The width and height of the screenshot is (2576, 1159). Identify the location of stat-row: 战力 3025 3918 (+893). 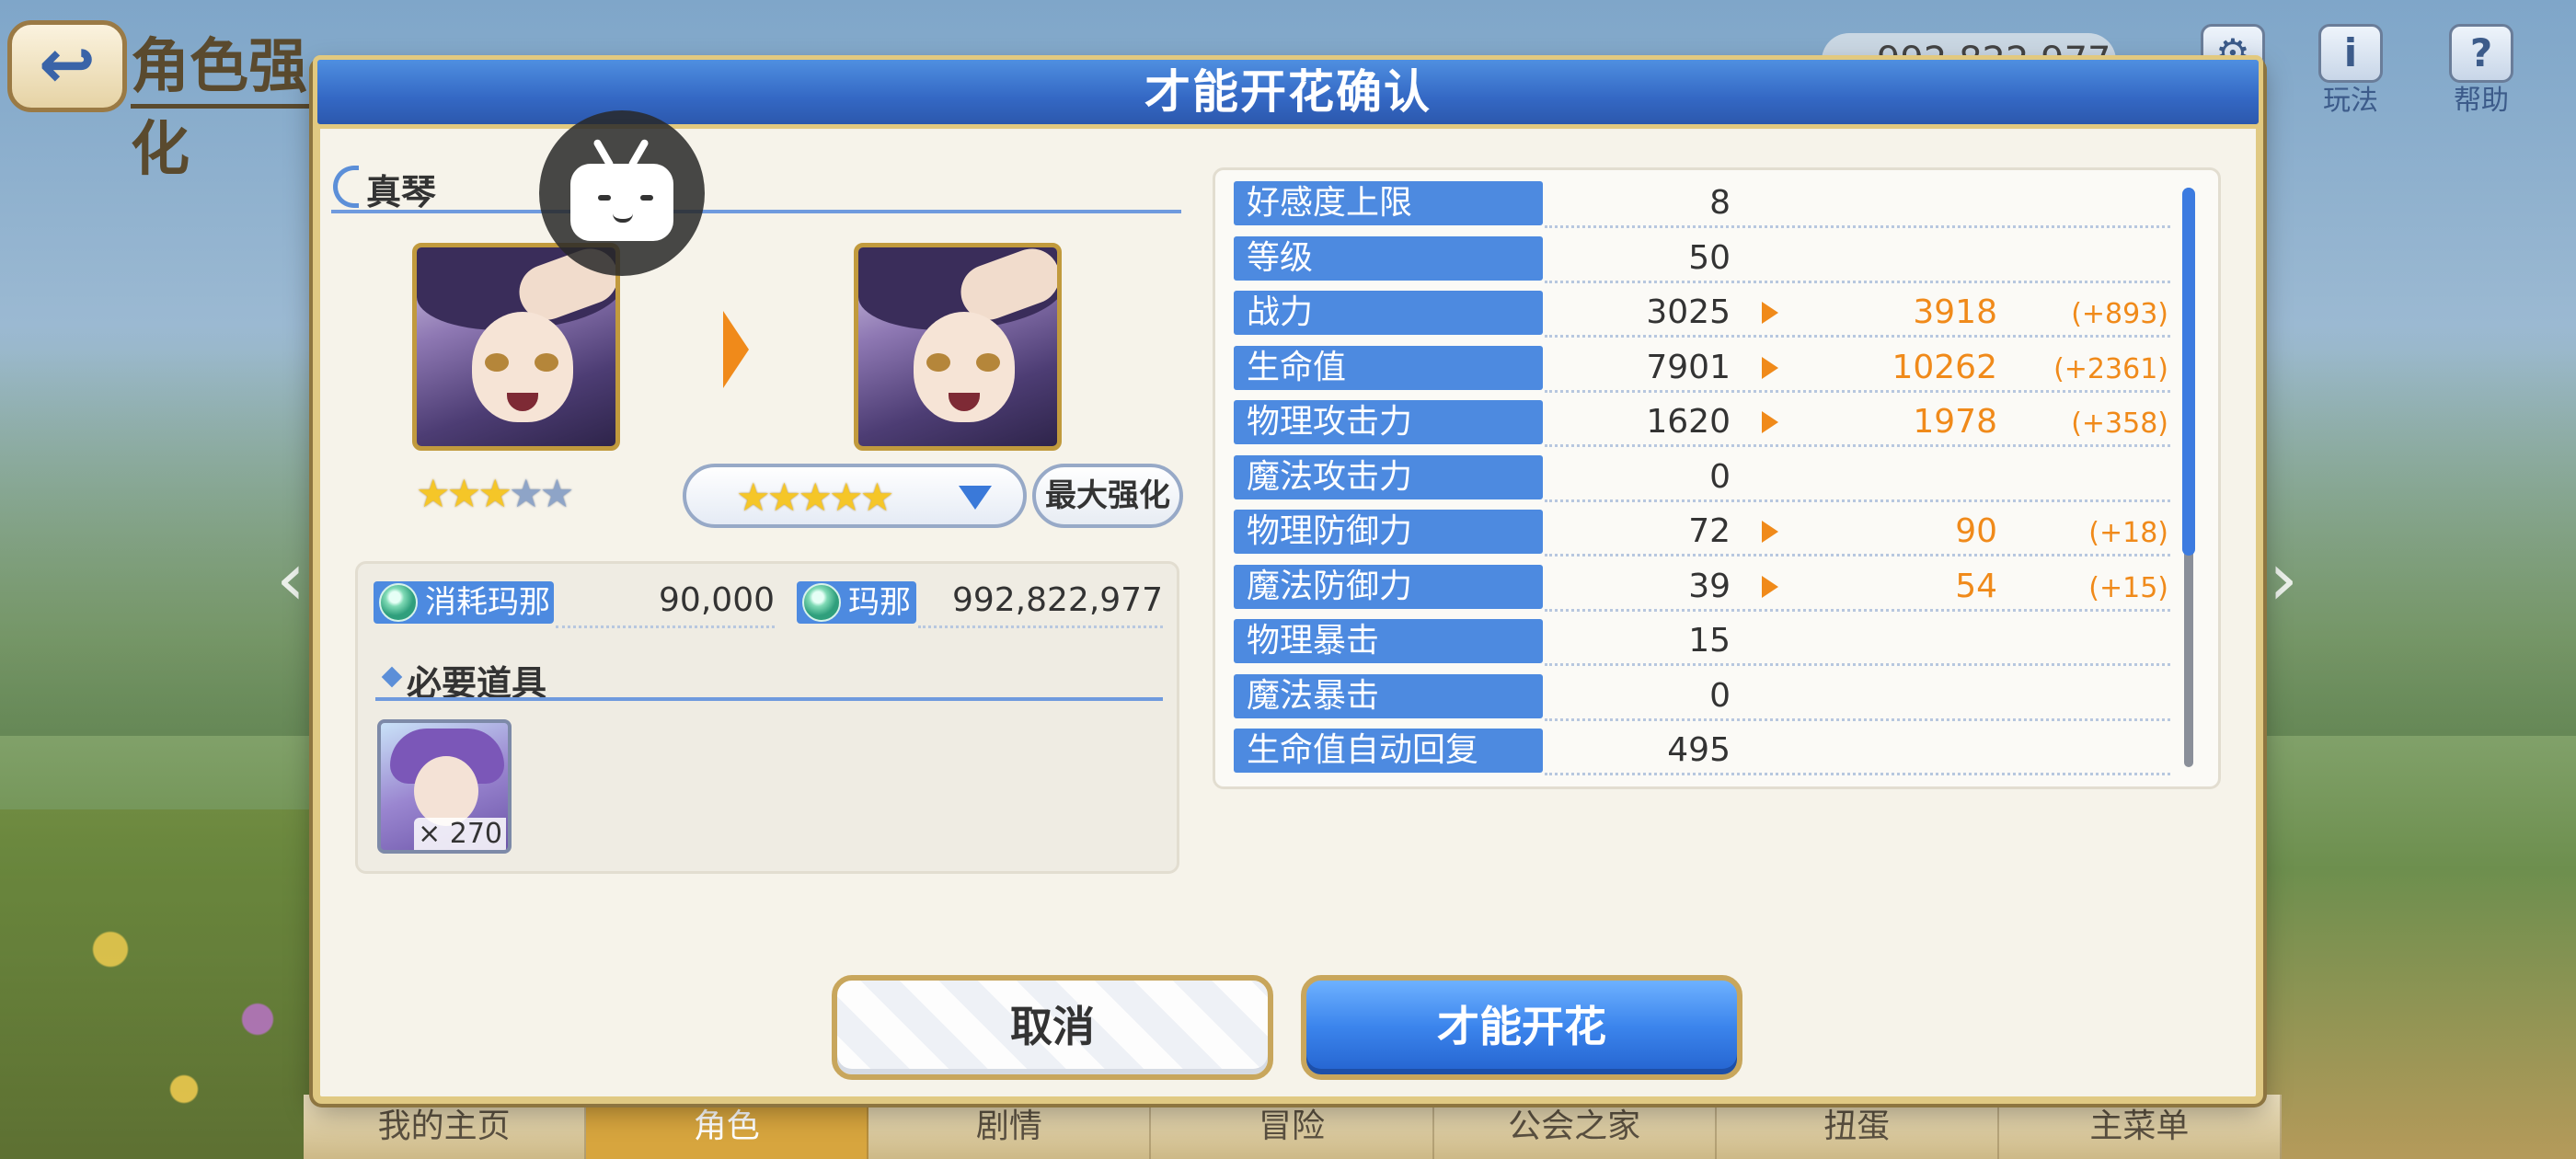
(1703, 312).